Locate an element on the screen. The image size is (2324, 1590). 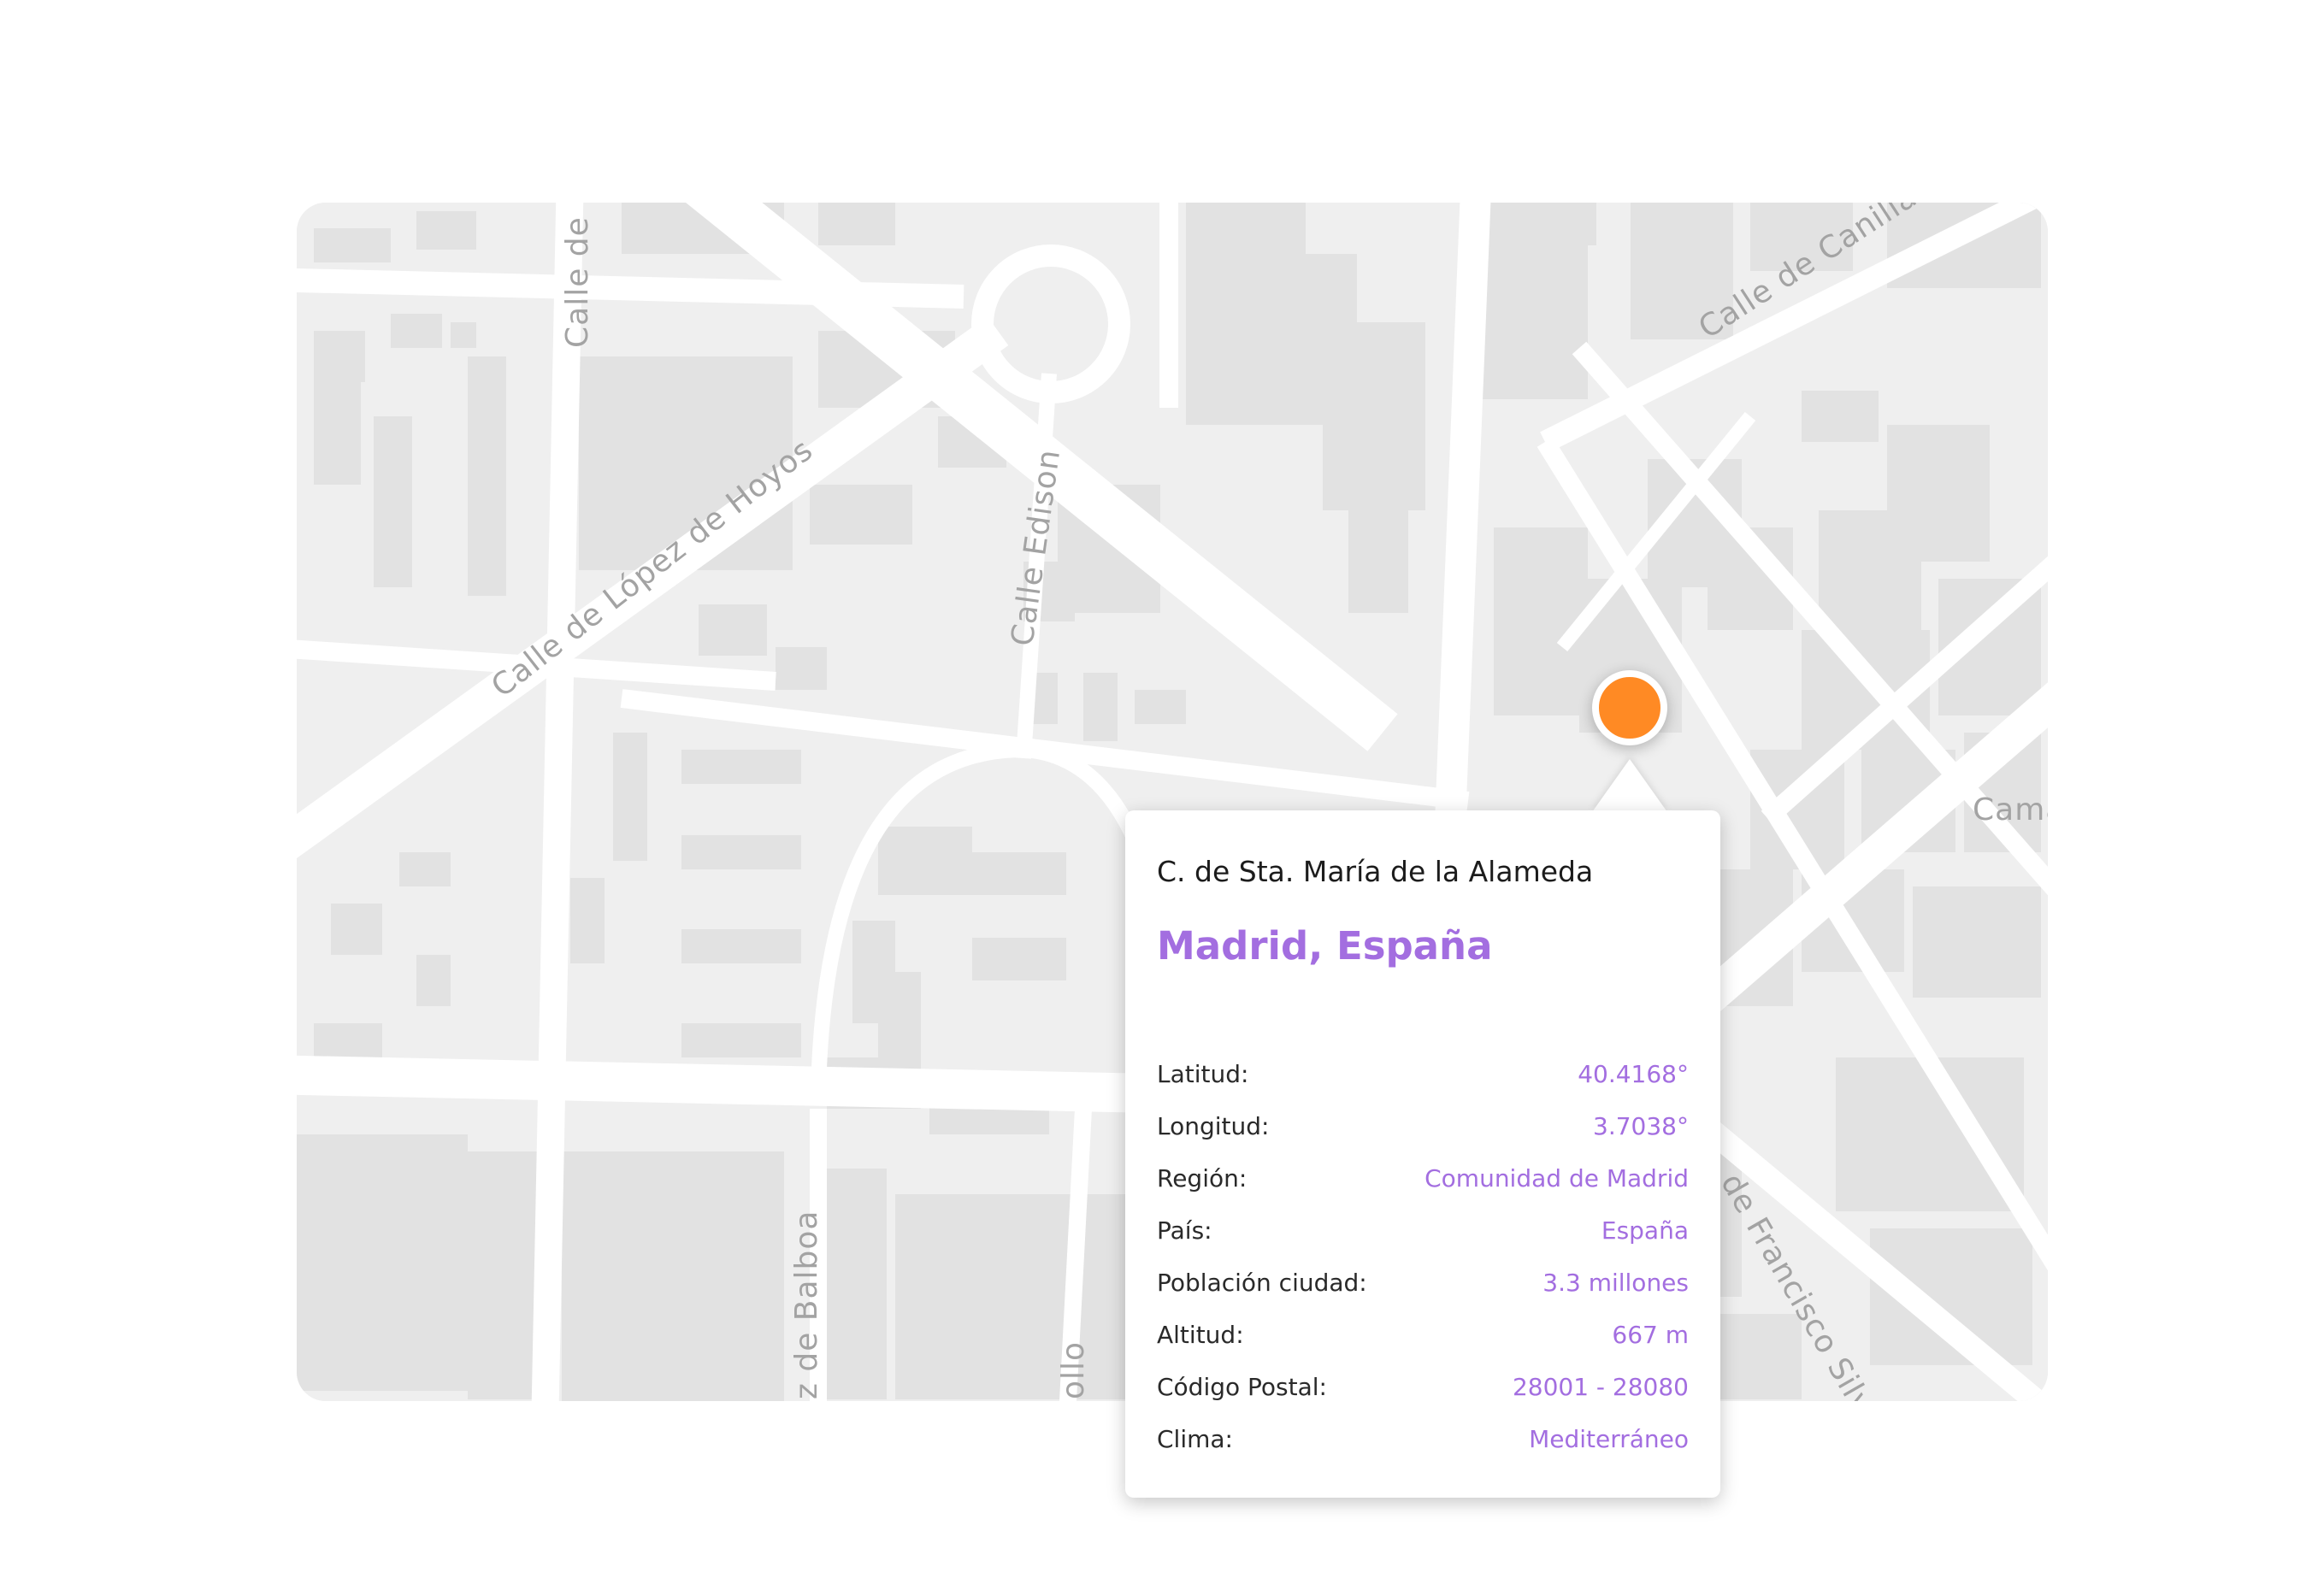
detail-label: Región: is located at coordinates (1202, 1178).